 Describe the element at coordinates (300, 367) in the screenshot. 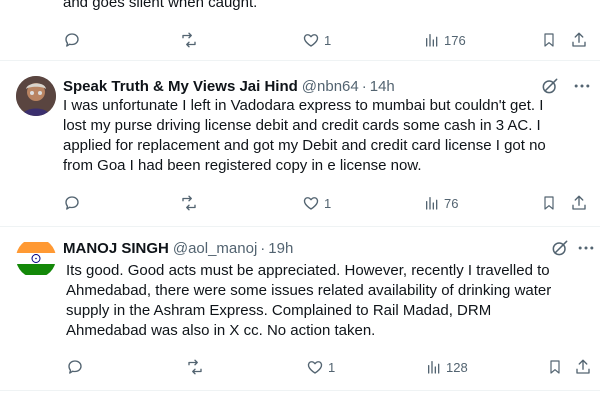

I see `tweet-actions: 1 128` at that location.